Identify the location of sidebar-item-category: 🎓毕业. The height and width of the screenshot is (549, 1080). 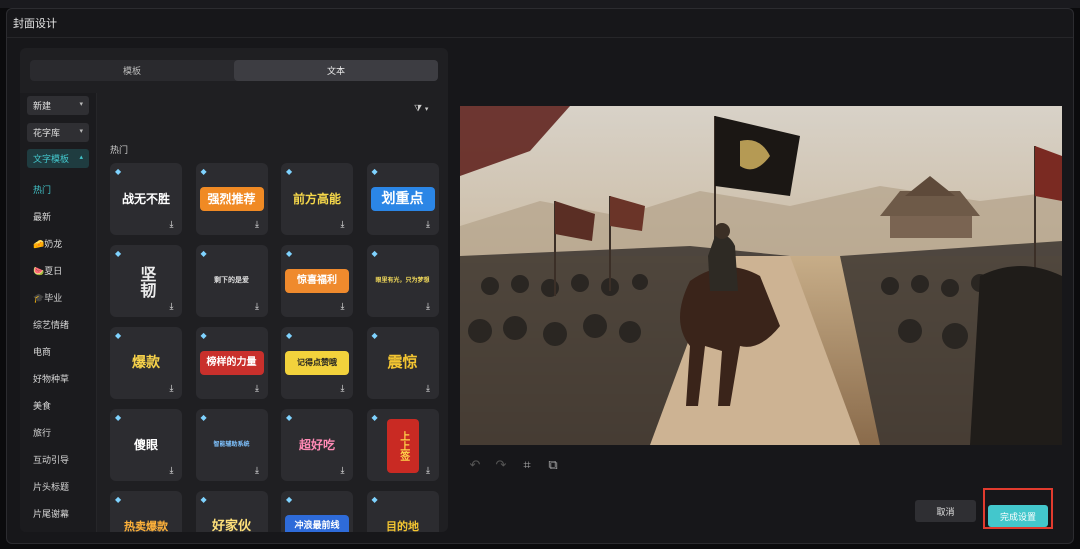
(47, 297).